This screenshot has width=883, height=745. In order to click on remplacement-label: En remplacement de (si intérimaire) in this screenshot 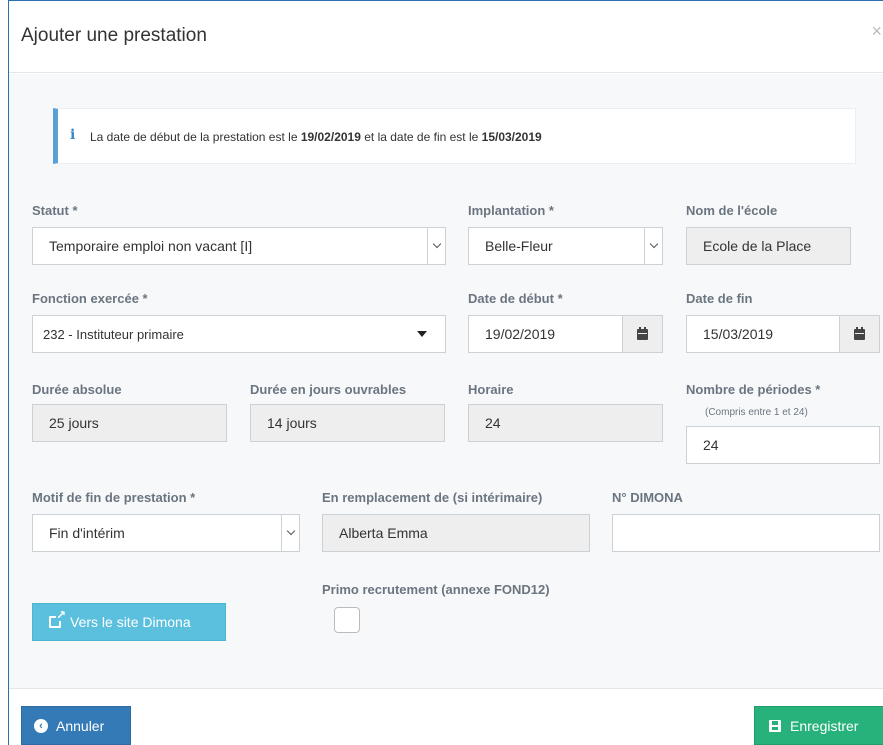, I will do `click(432, 497)`.